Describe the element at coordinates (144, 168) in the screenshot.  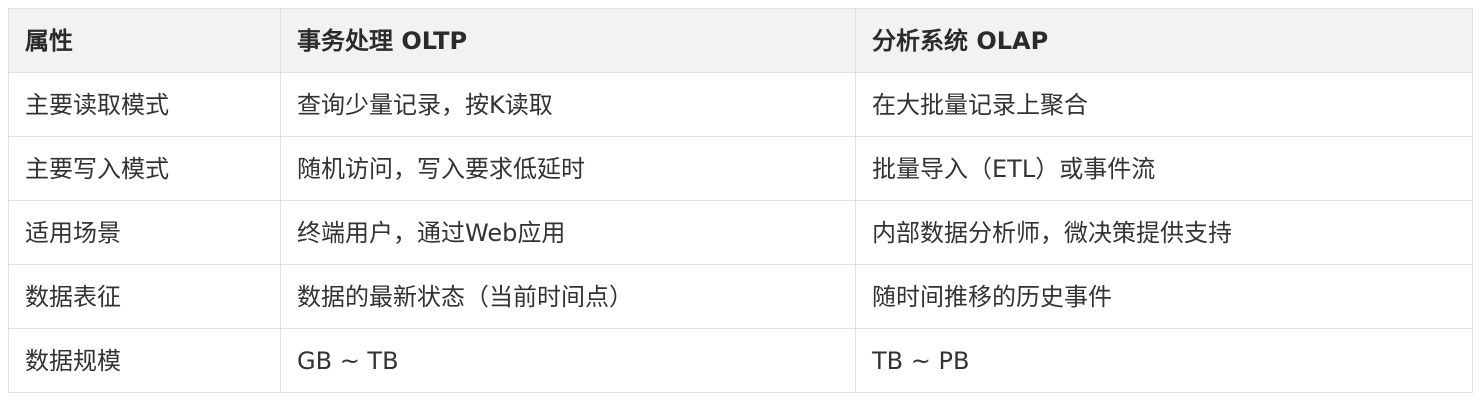
I see `row-attribute-cell: 主要写入模式` at that location.